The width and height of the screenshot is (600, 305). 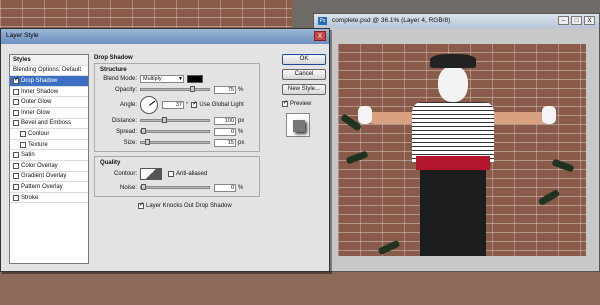 I want to click on quality-group: Quality Contour: Anti-aliased Noise: 0 %, so click(x=177, y=176).